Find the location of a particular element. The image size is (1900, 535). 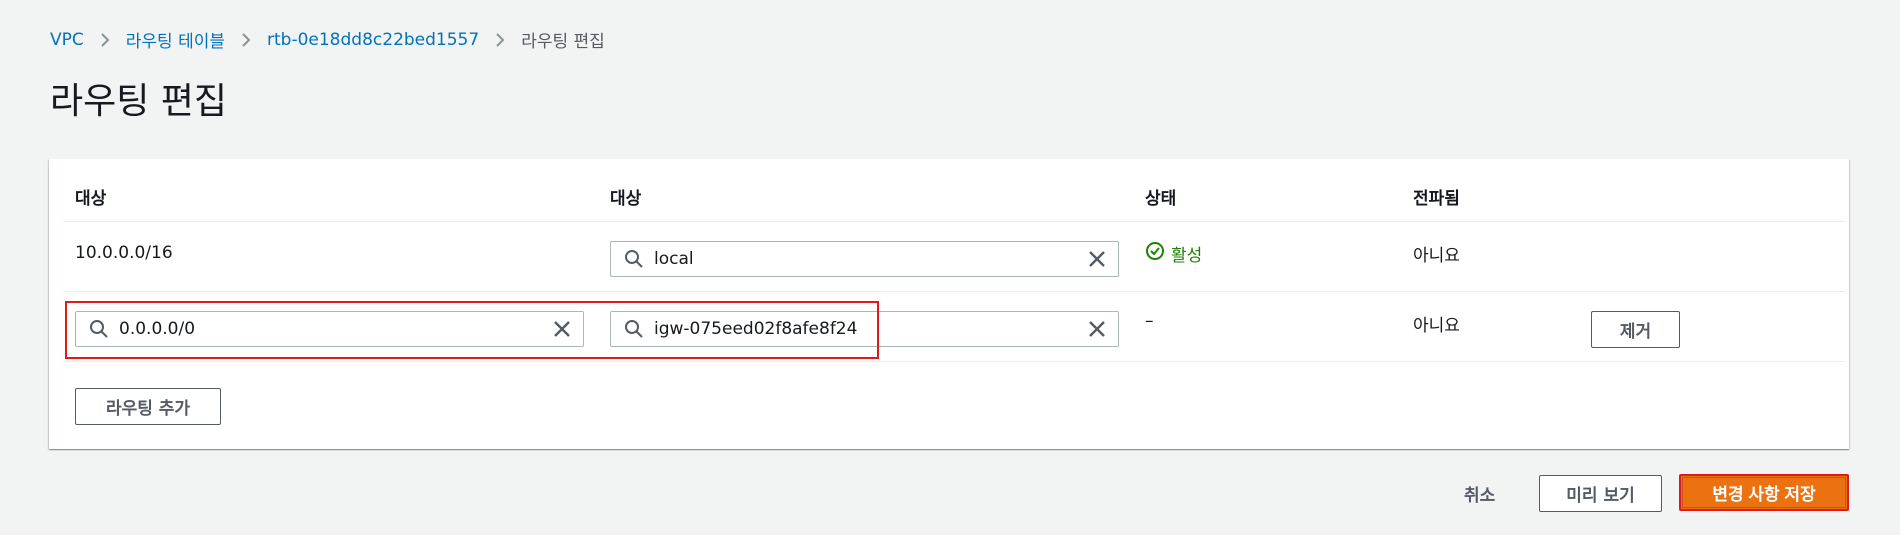

target-search-input: local is located at coordinates (864, 259).